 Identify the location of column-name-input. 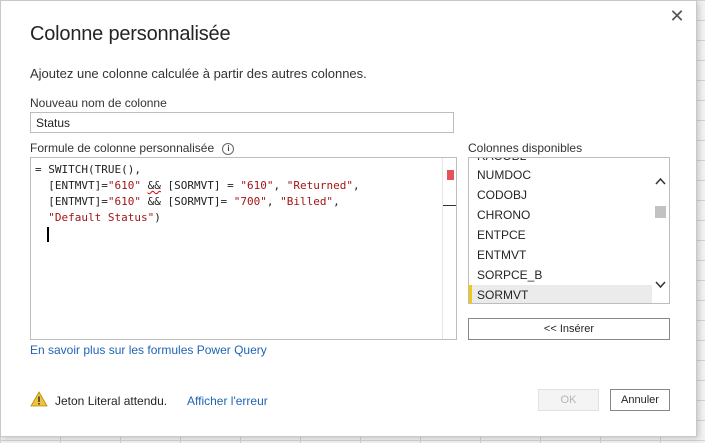
(242, 122).